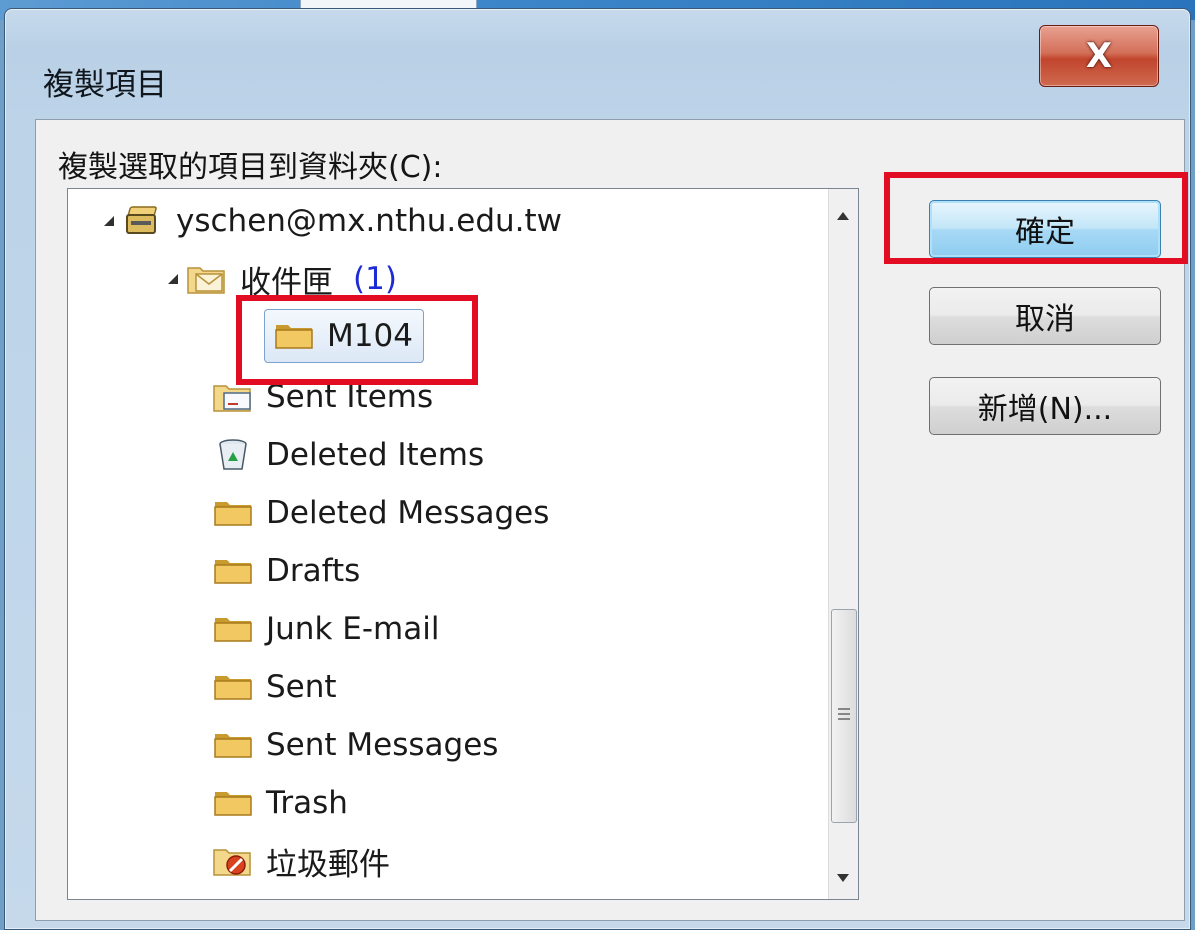 The image size is (1195, 930). Describe the element at coordinates (408, 513) in the screenshot. I see `tree-item-label: Deleted Messages` at that location.